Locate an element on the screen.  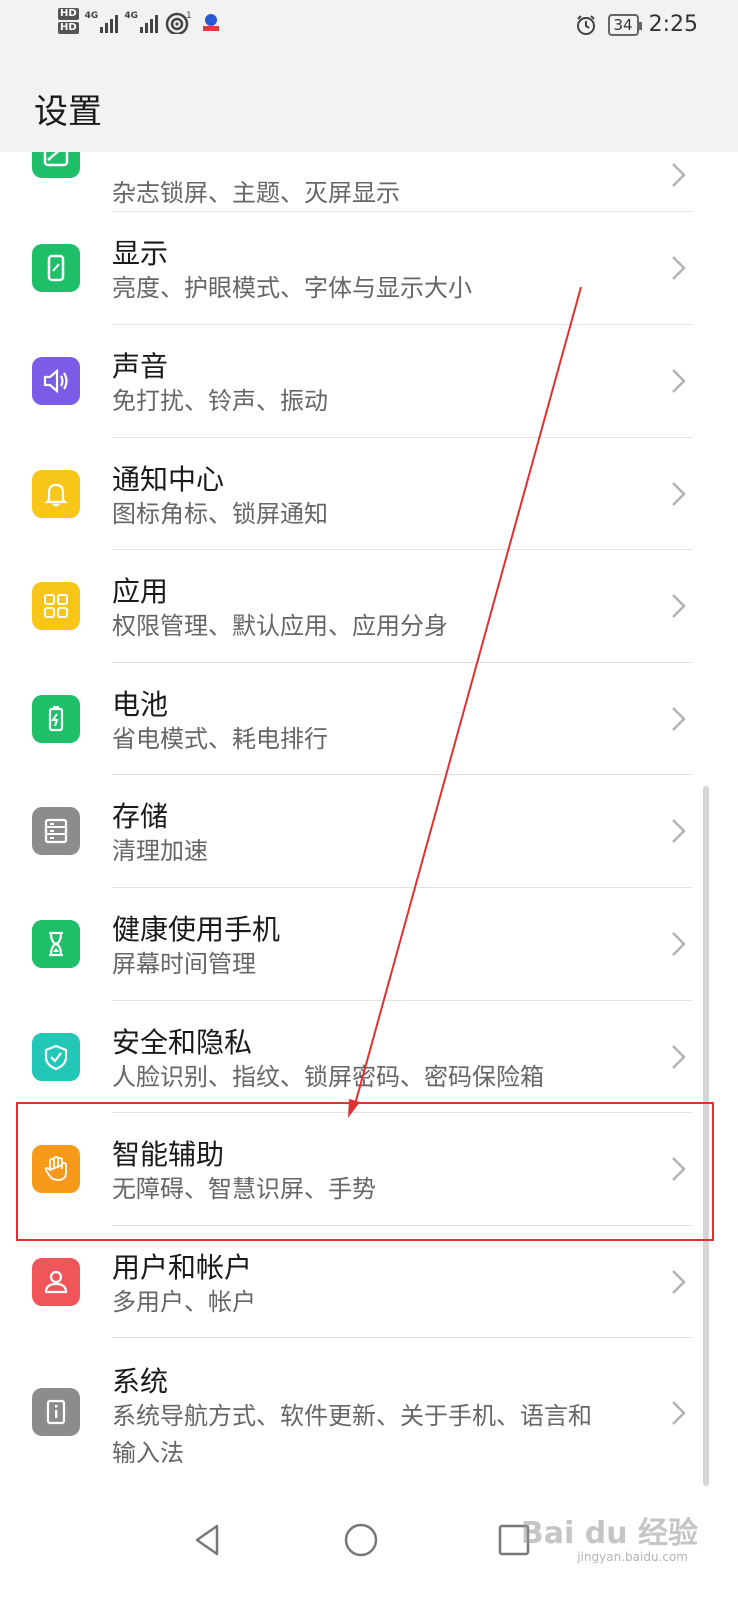
home-button is located at coordinates (361, 1540).